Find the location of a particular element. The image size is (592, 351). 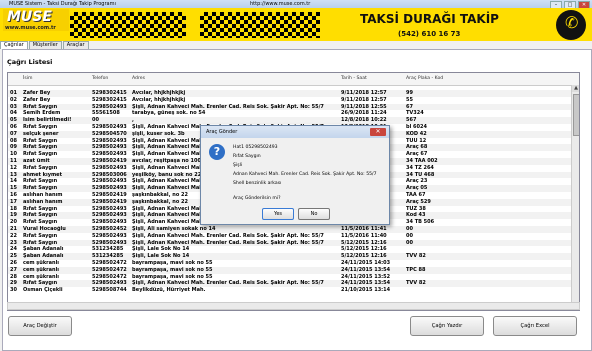

vertical-scrollbar: ▲ ▼ is located at coordinates (575, 197).